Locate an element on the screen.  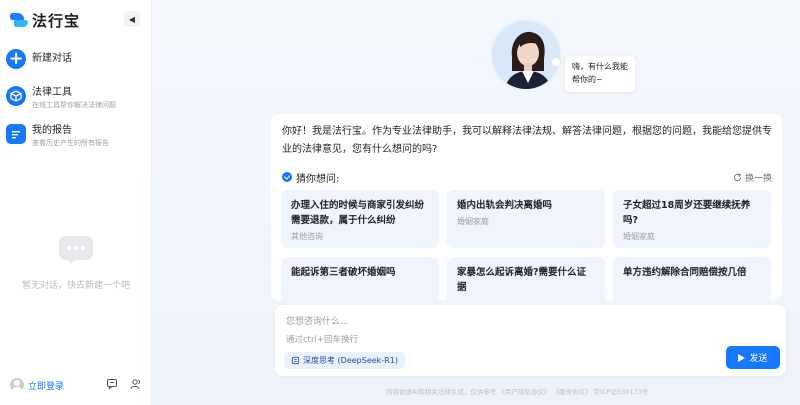
sidebar-item-legal-tools: 法律工具 在线工具帮你解决法律问题 is located at coordinates (77, 98).